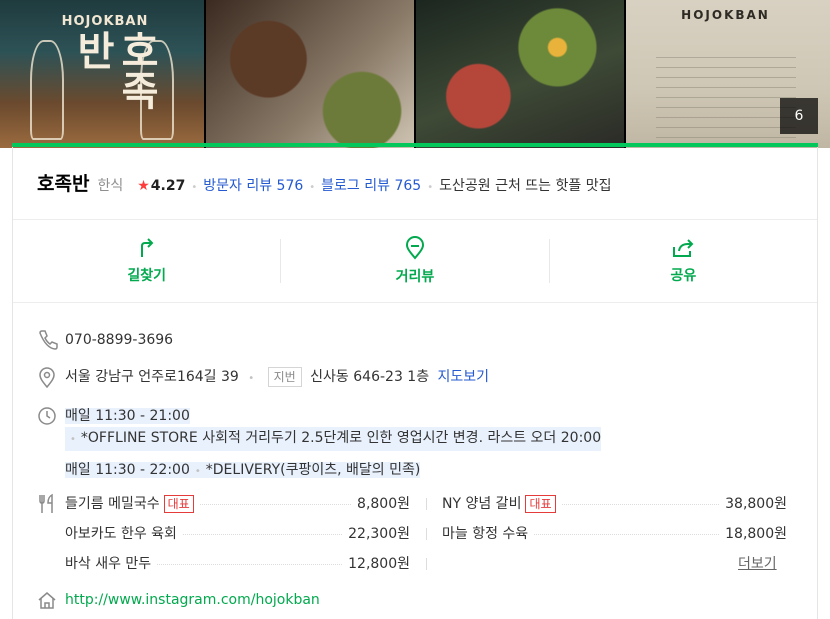  I want to click on menu-item-name: NY 양념 갈비, so click(482, 504).